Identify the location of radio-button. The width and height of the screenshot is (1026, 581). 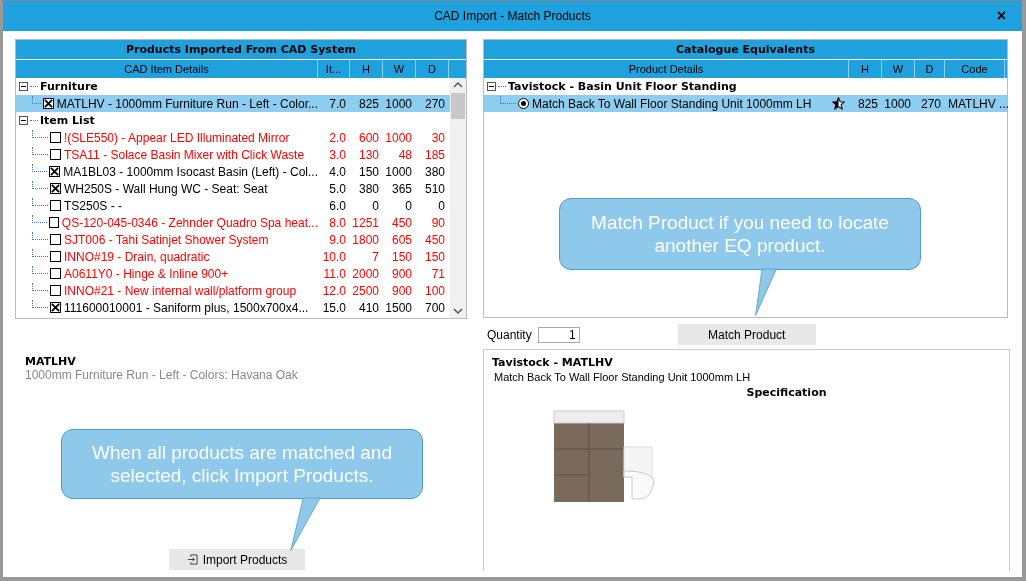
(523, 103).